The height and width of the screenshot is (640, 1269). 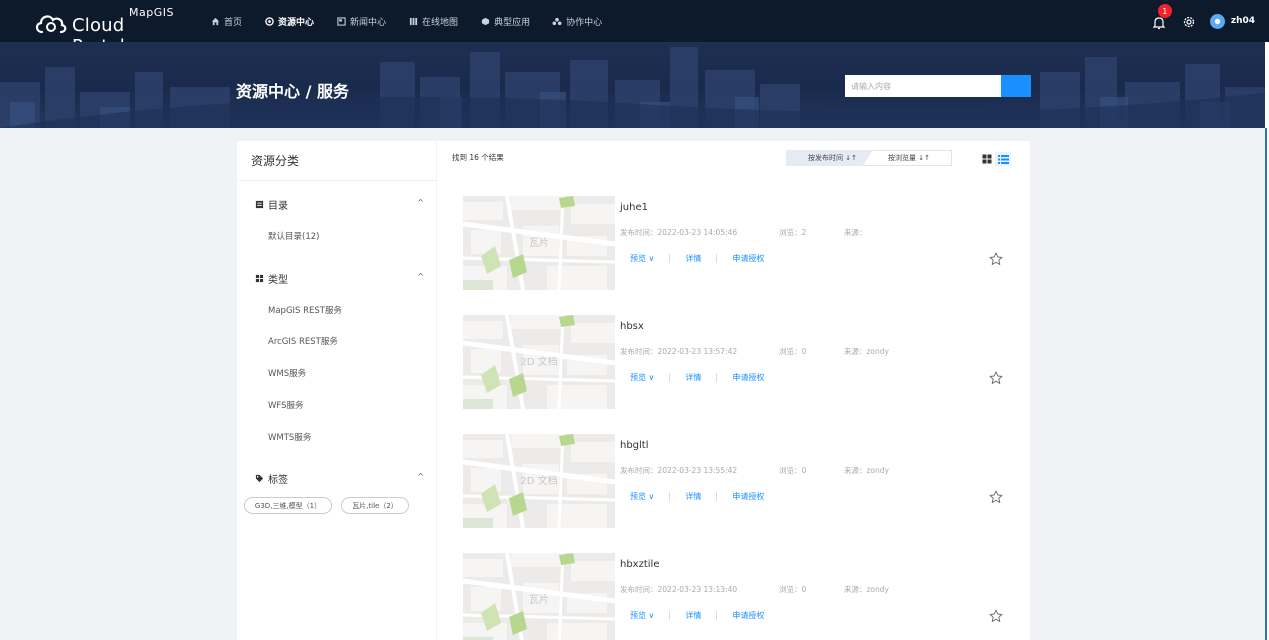 What do you see at coordinates (987, 159) in the screenshot?
I see `grid-view-button` at bounding box center [987, 159].